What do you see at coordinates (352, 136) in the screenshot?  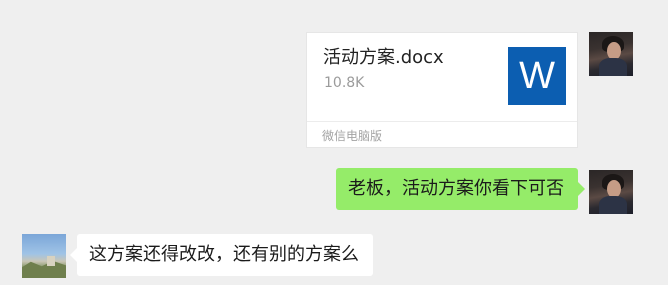 I see `file-source-label: 微信电脑版` at bounding box center [352, 136].